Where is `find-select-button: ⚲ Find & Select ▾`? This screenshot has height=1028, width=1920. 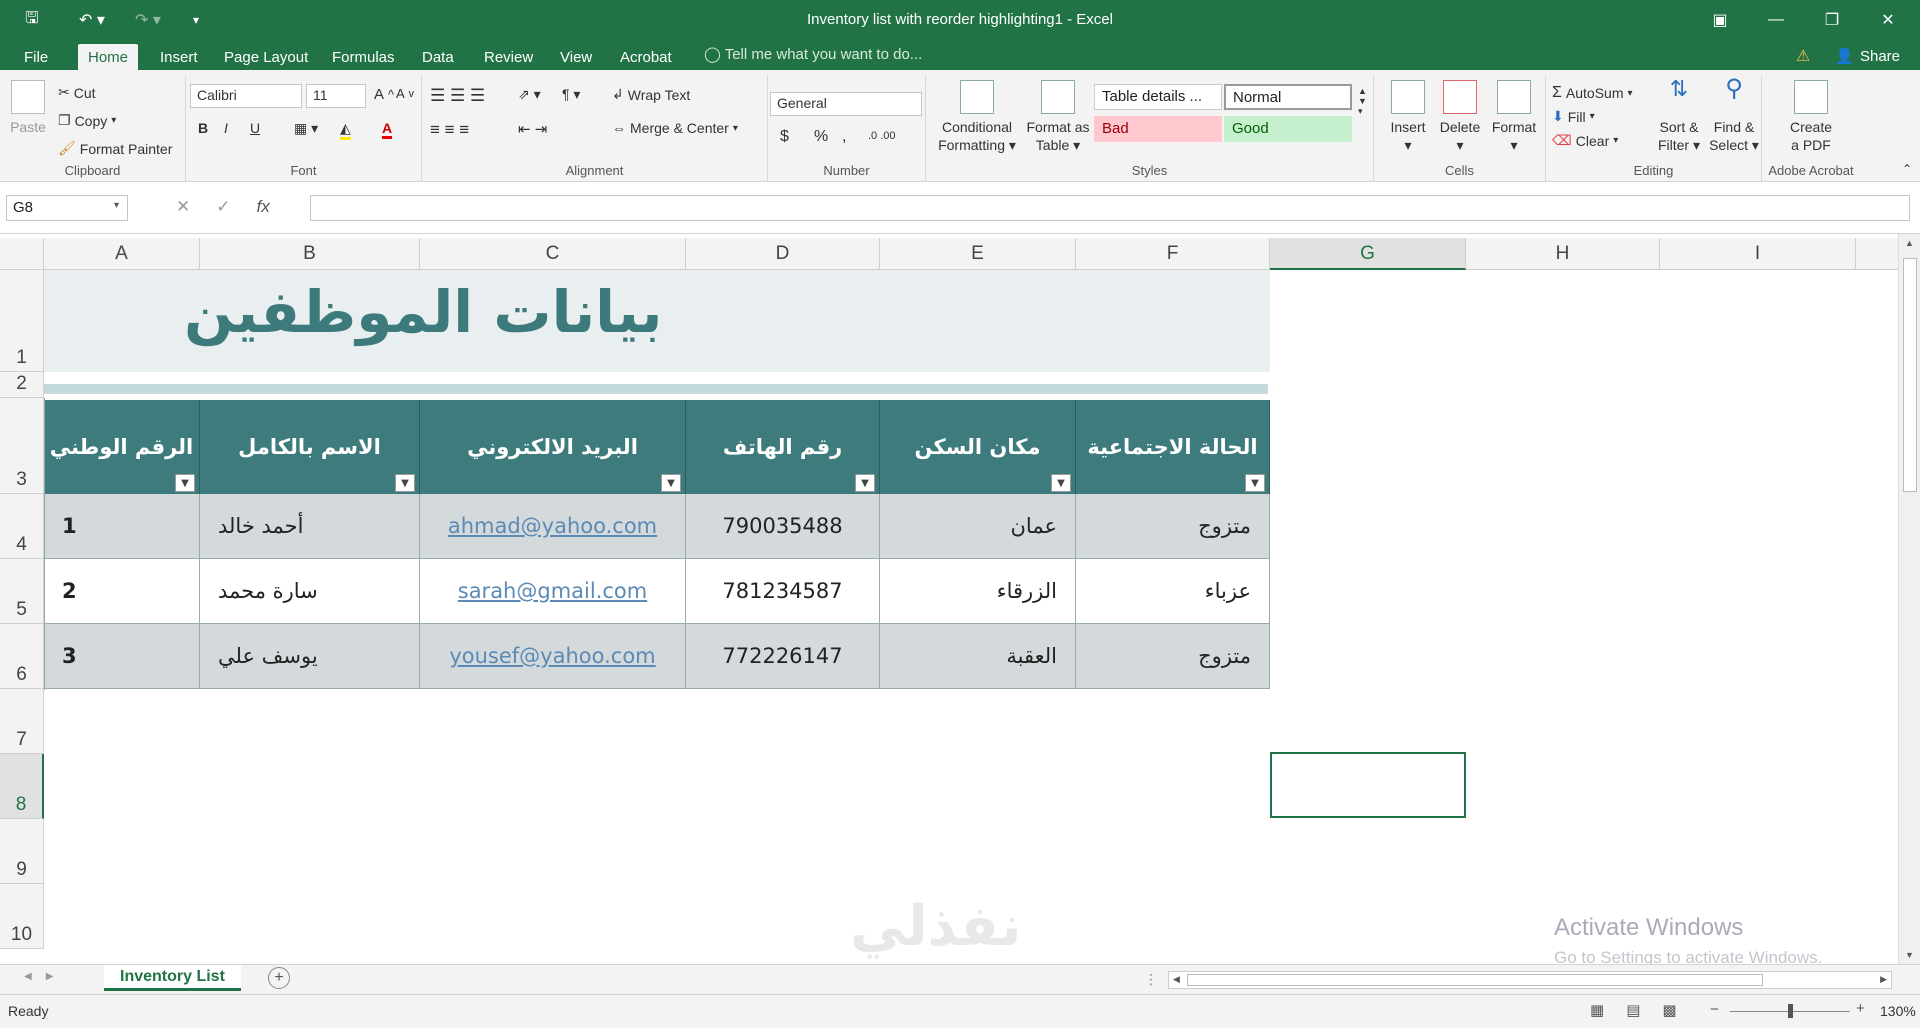 find-select-button: ⚲ Find & Select ▾ is located at coordinates (1734, 115).